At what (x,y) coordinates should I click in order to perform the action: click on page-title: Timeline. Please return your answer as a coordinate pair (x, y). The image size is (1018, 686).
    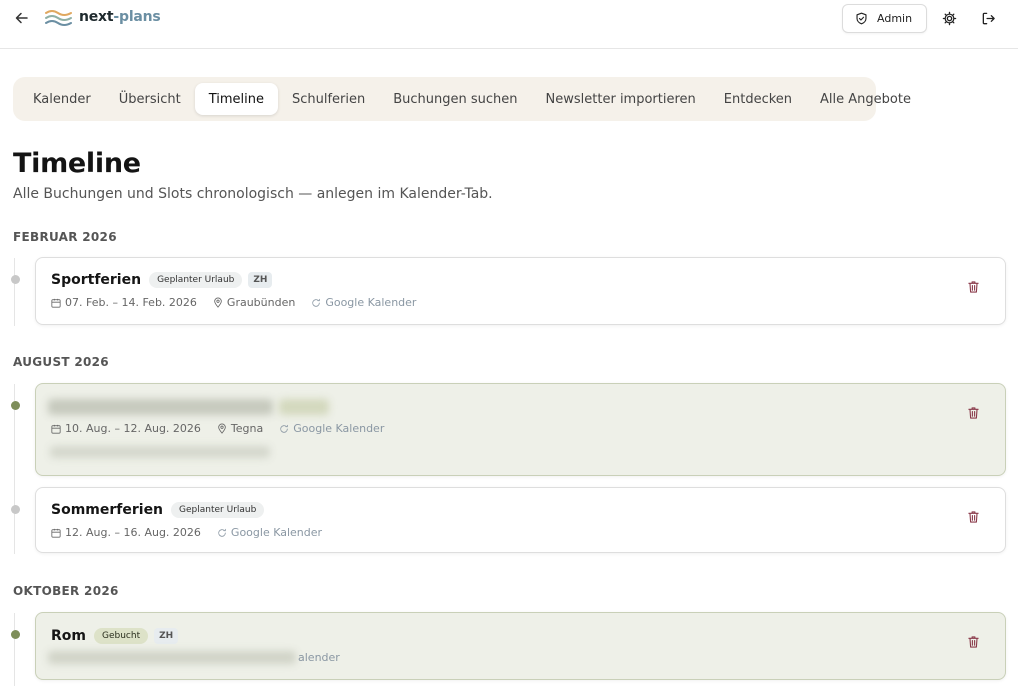
    Looking at the image, I should click on (77, 163).